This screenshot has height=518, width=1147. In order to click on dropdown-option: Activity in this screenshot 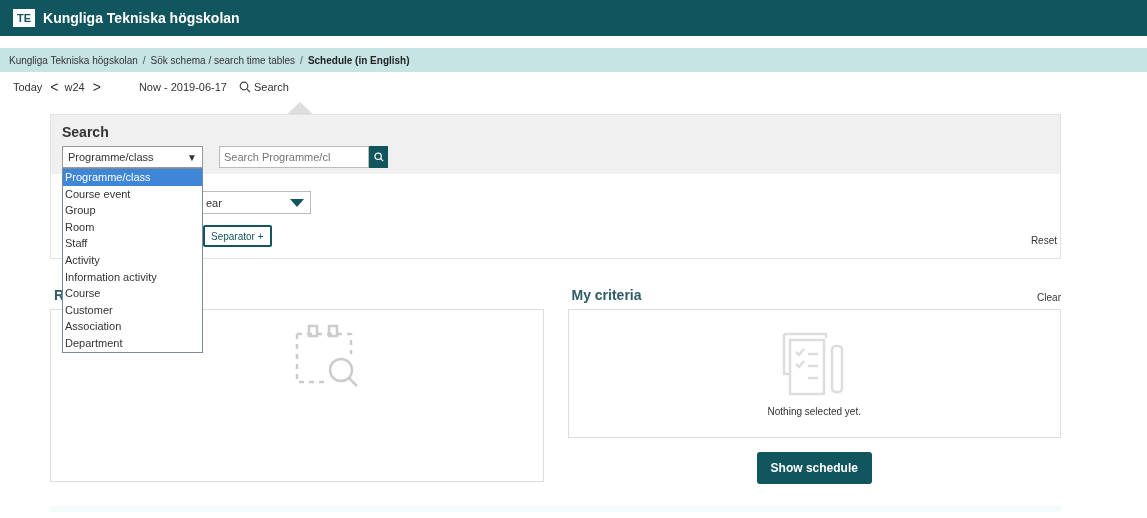, I will do `click(132, 260)`.